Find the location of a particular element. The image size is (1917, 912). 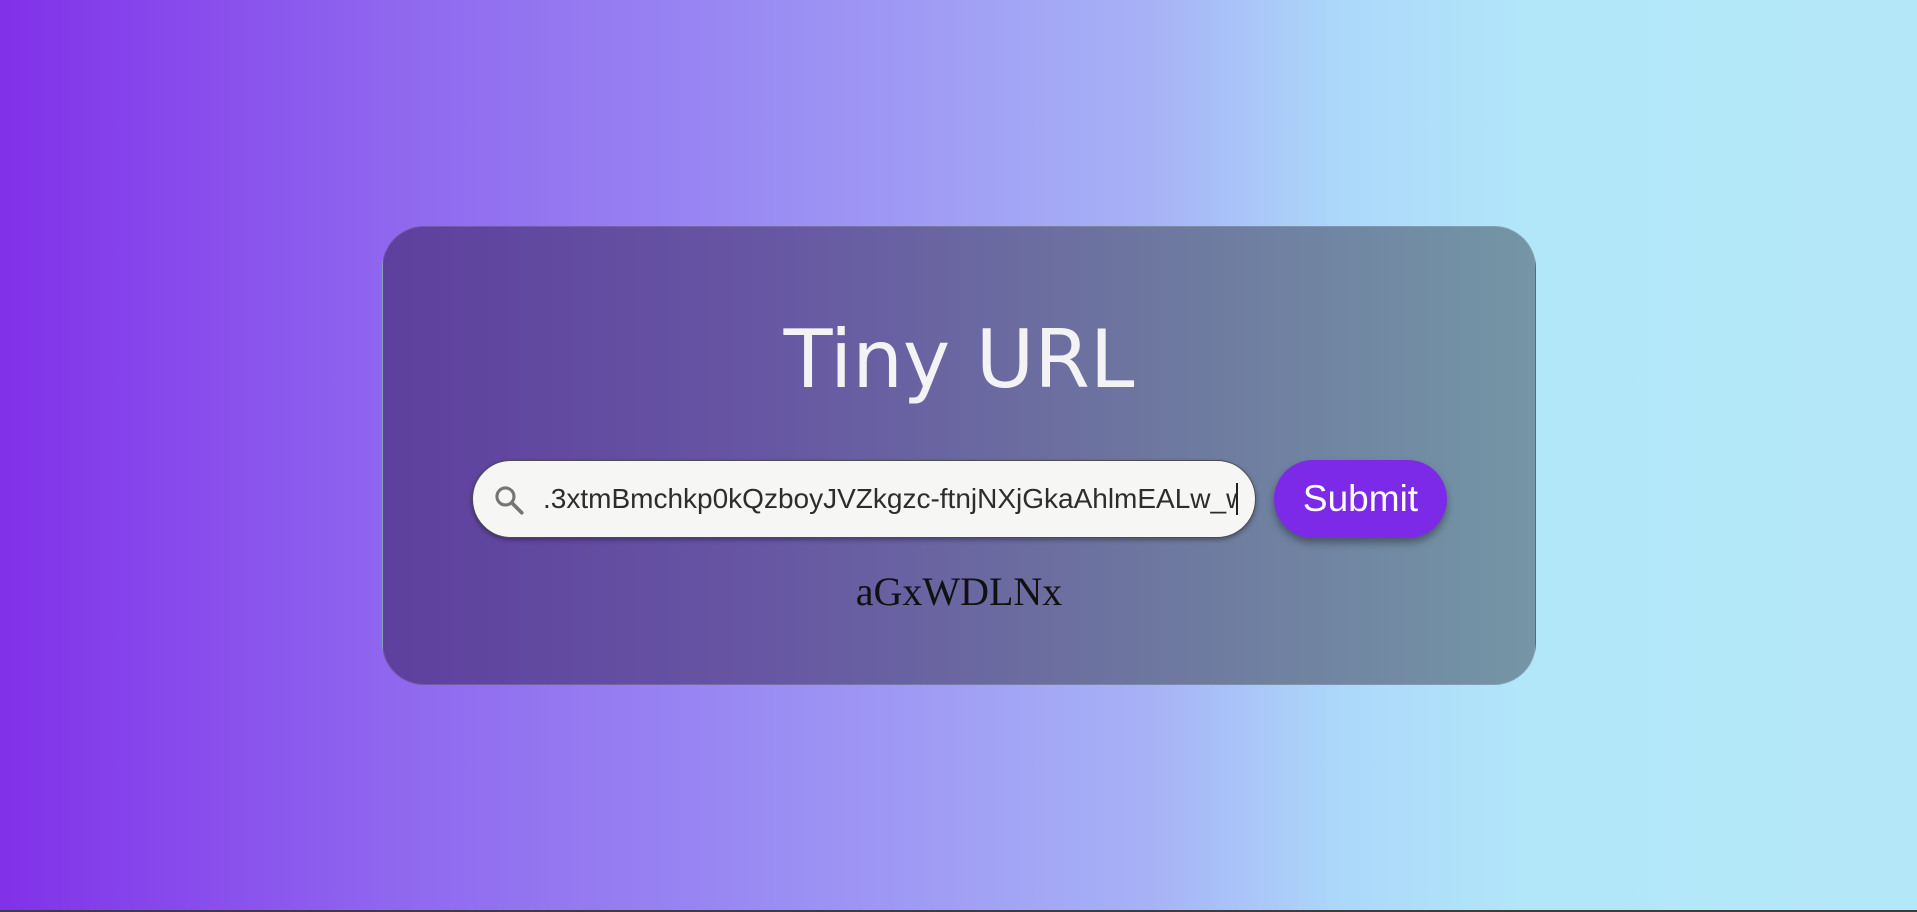

url-input is located at coordinates (890, 499).